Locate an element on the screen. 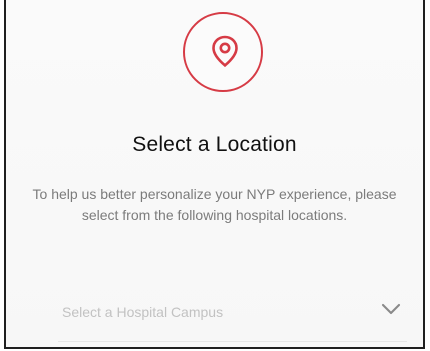 The image size is (430, 351). page-title: Select a Location is located at coordinates (214, 144).